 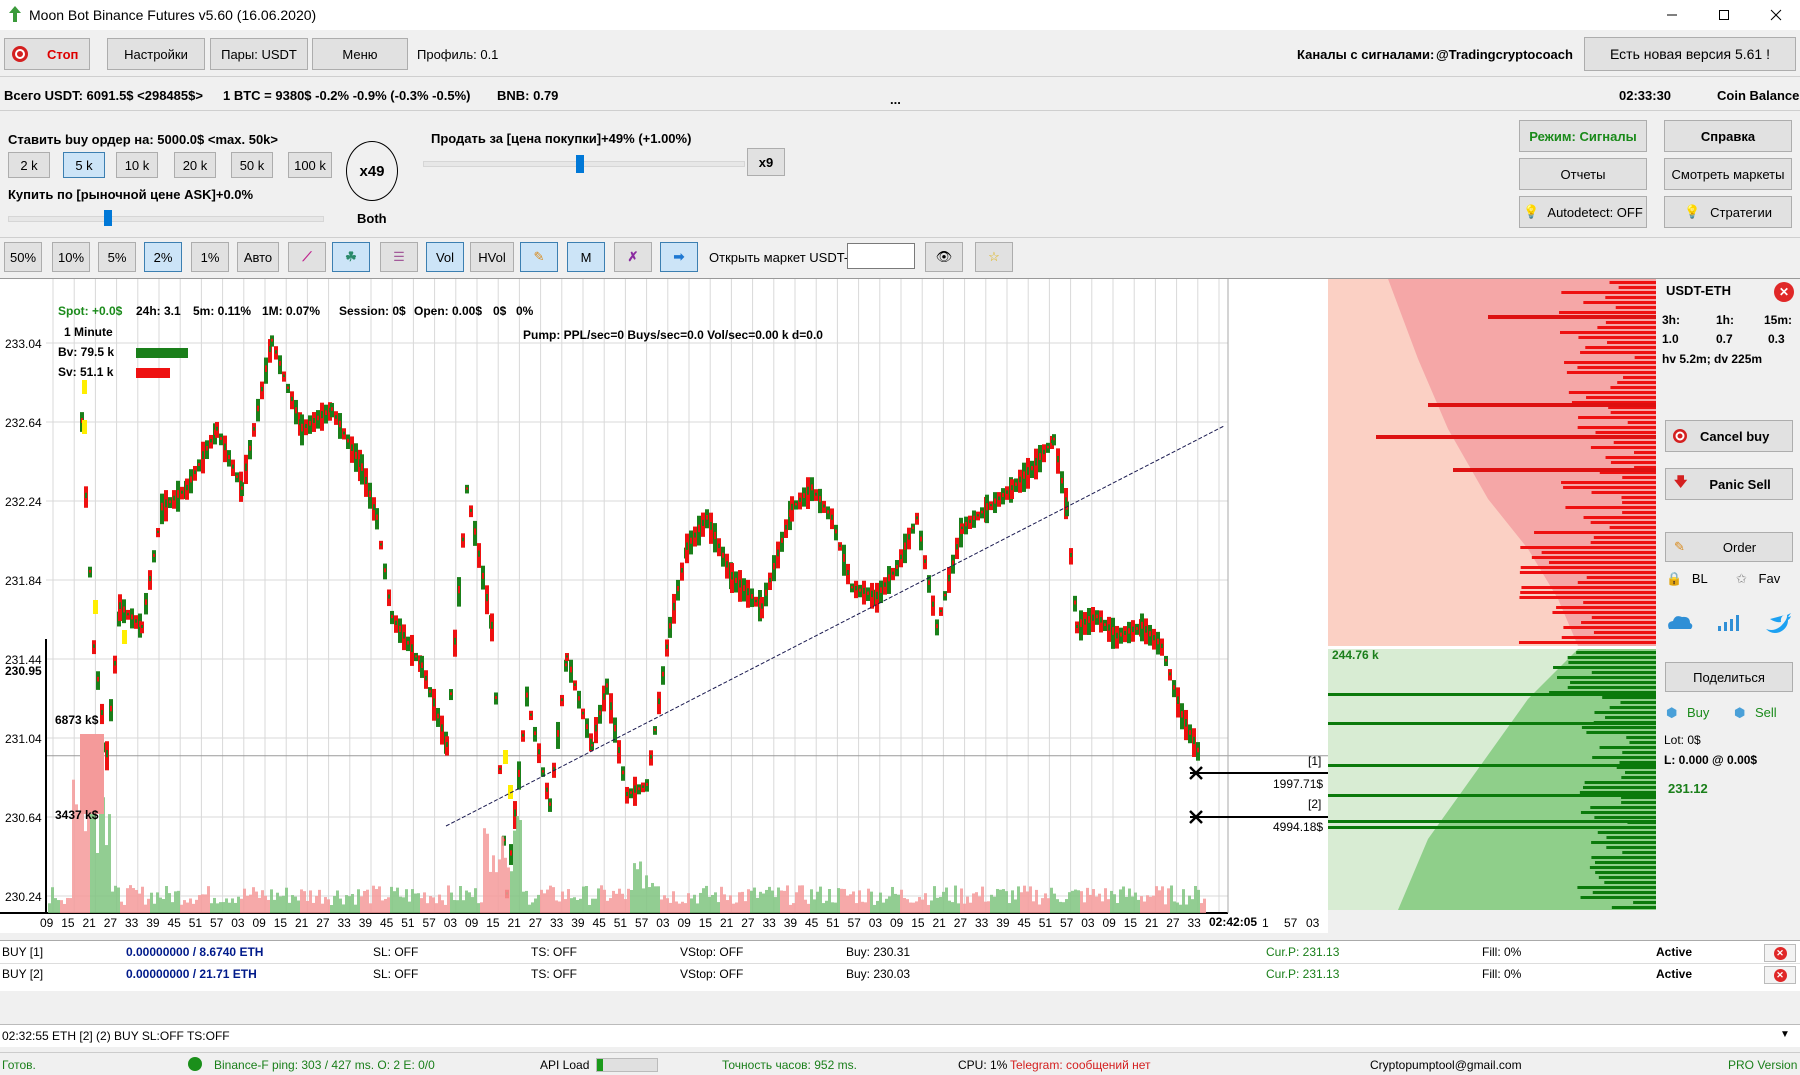 What do you see at coordinates (1730, 623) in the screenshot?
I see `stats-chart-icon` at bounding box center [1730, 623].